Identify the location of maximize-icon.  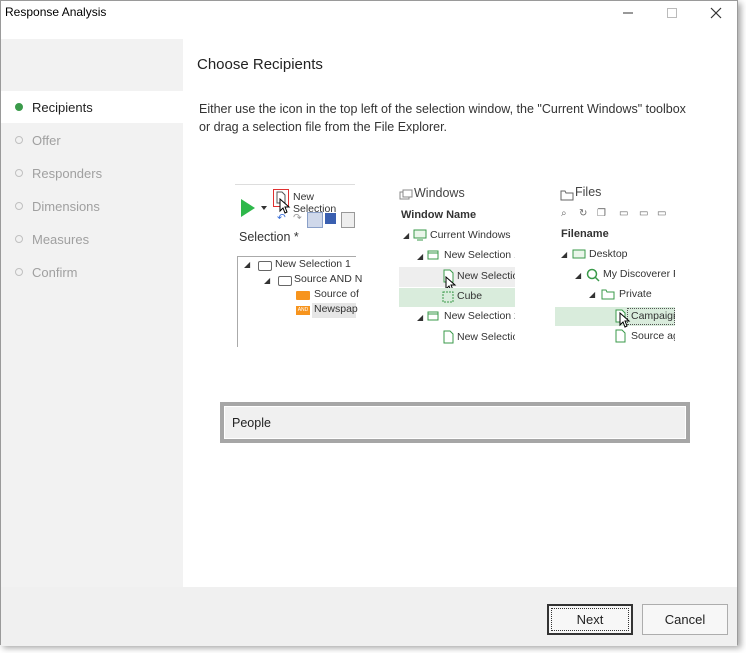
(672, 13).